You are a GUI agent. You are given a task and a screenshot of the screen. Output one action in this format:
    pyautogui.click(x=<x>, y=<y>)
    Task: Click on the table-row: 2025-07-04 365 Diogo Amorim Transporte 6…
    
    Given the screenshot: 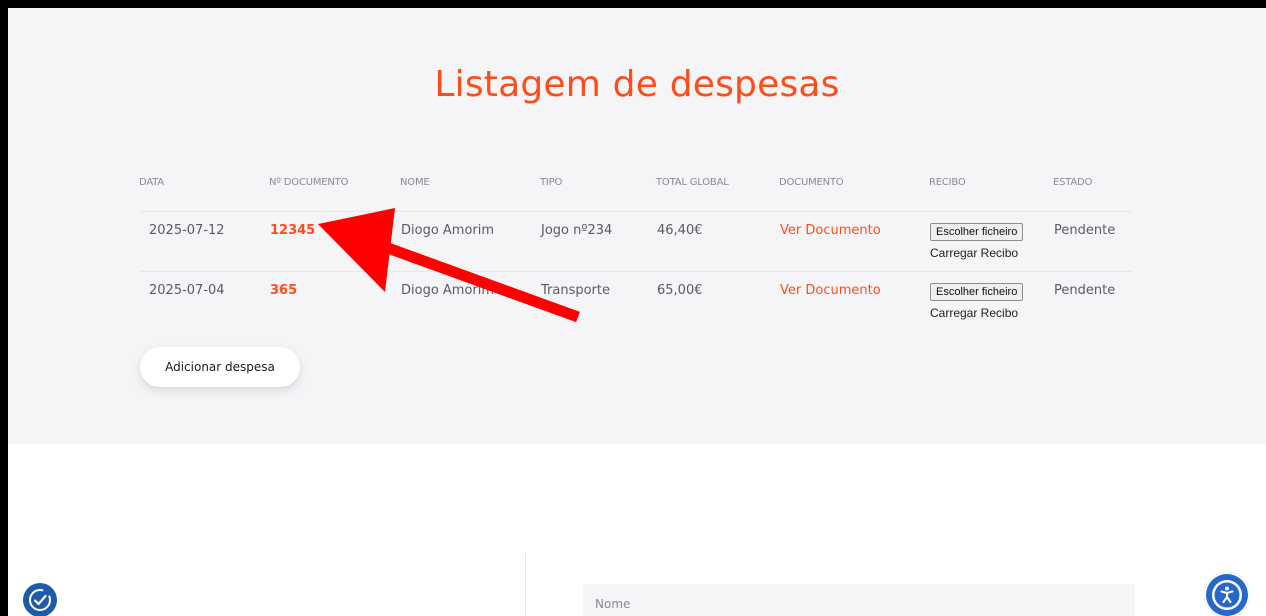 What is the action you would take?
    pyautogui.click(x=636, y=302)
    